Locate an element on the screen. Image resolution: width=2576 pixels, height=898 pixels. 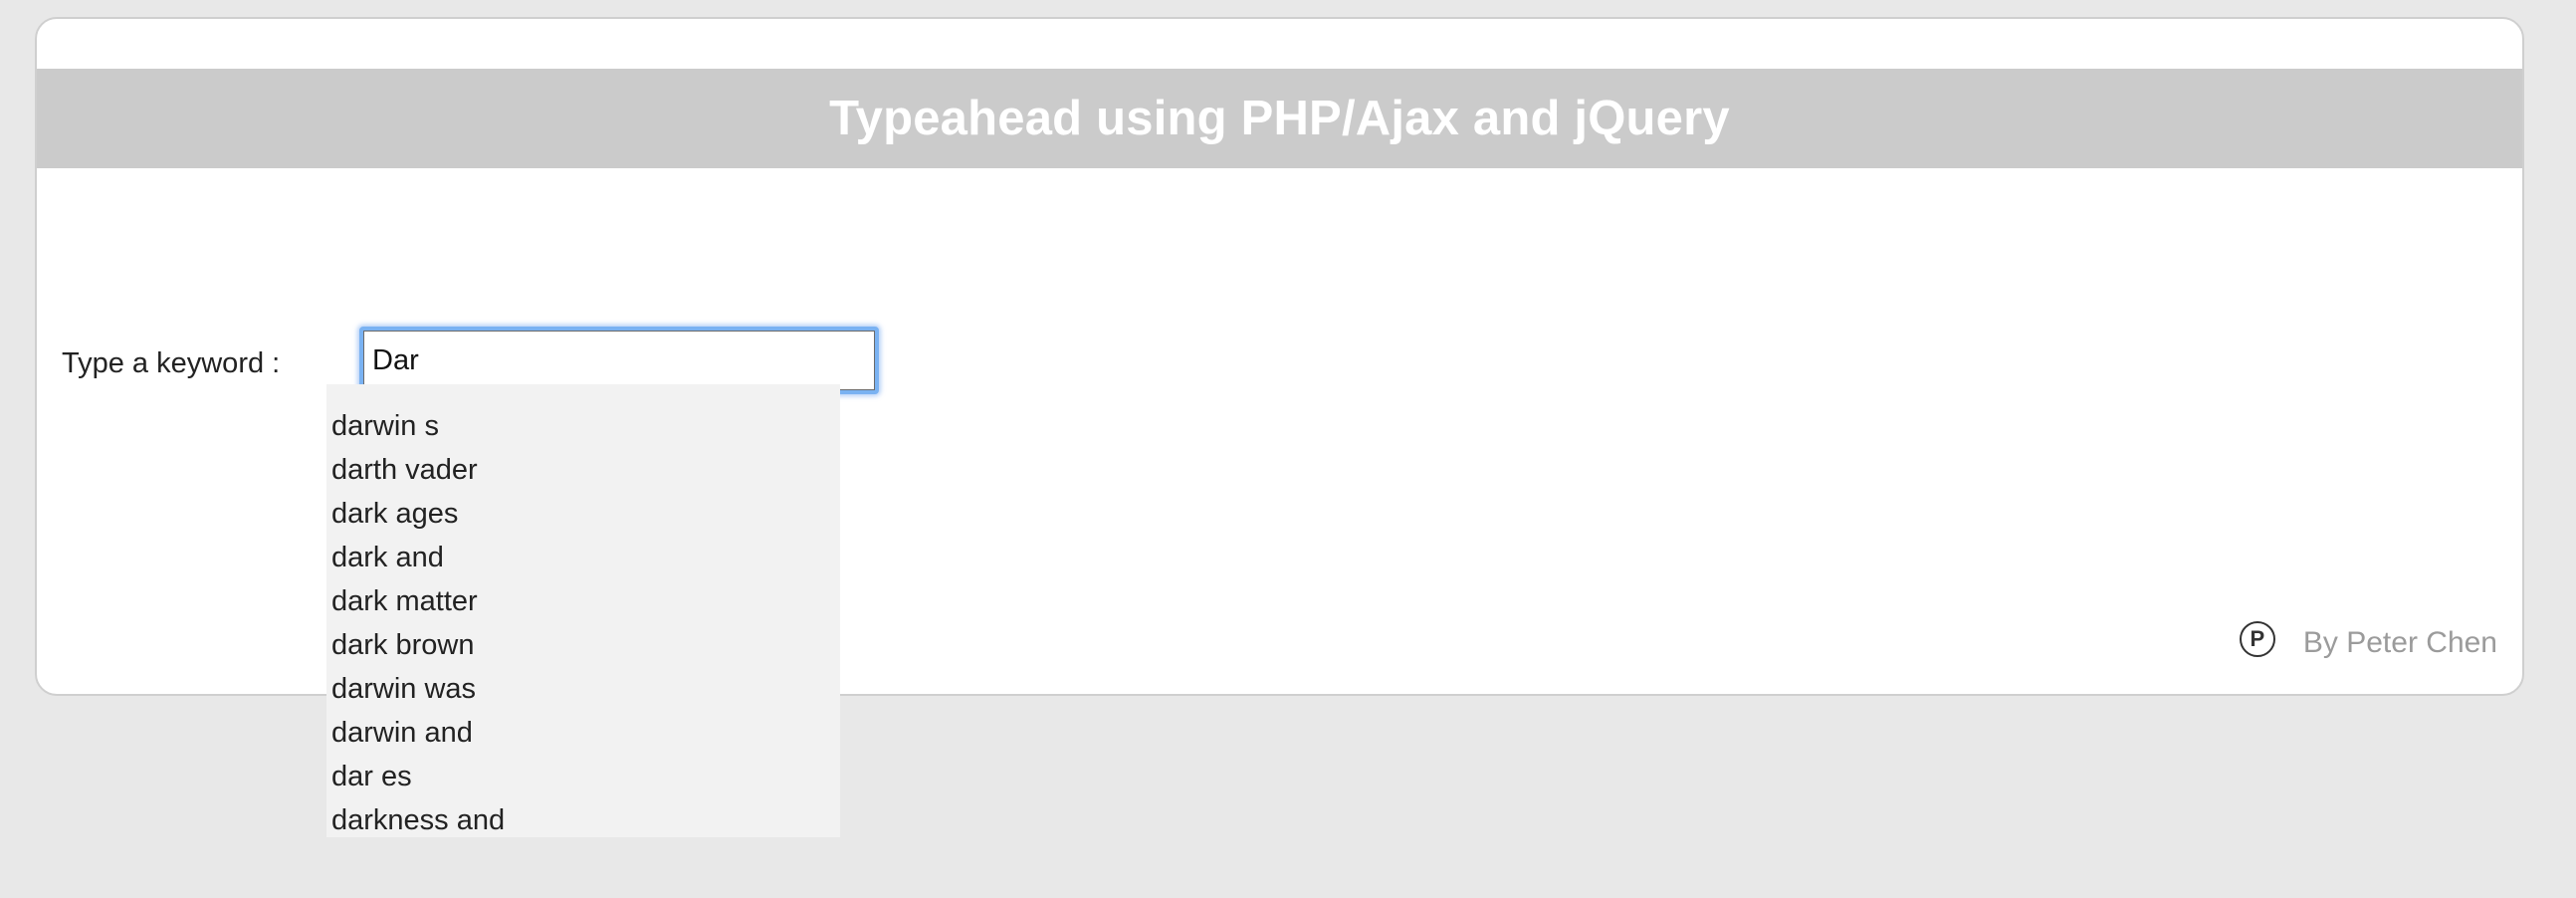
suggestion-item: dark brown is located at coordinates (583, 645).